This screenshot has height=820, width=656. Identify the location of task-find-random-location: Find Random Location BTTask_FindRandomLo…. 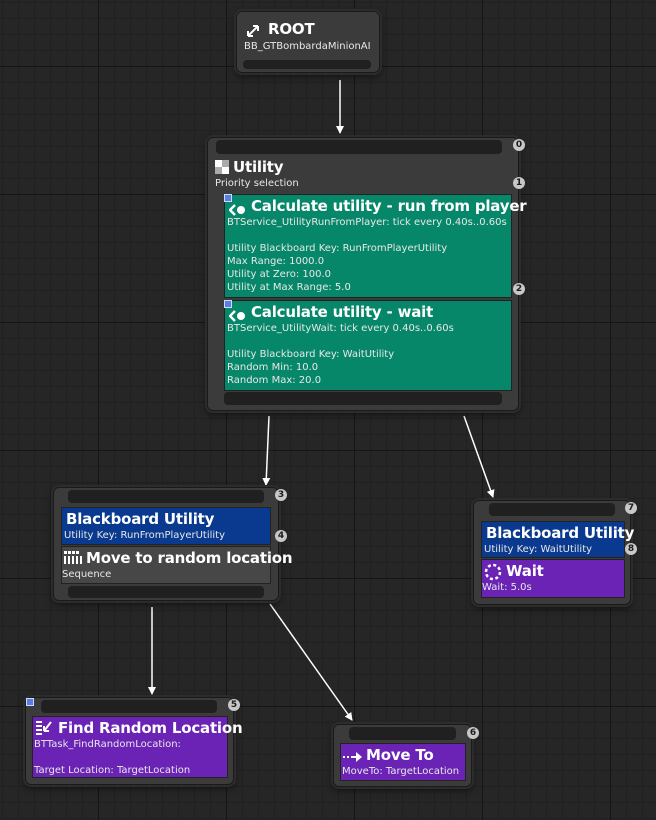
(137, 747).